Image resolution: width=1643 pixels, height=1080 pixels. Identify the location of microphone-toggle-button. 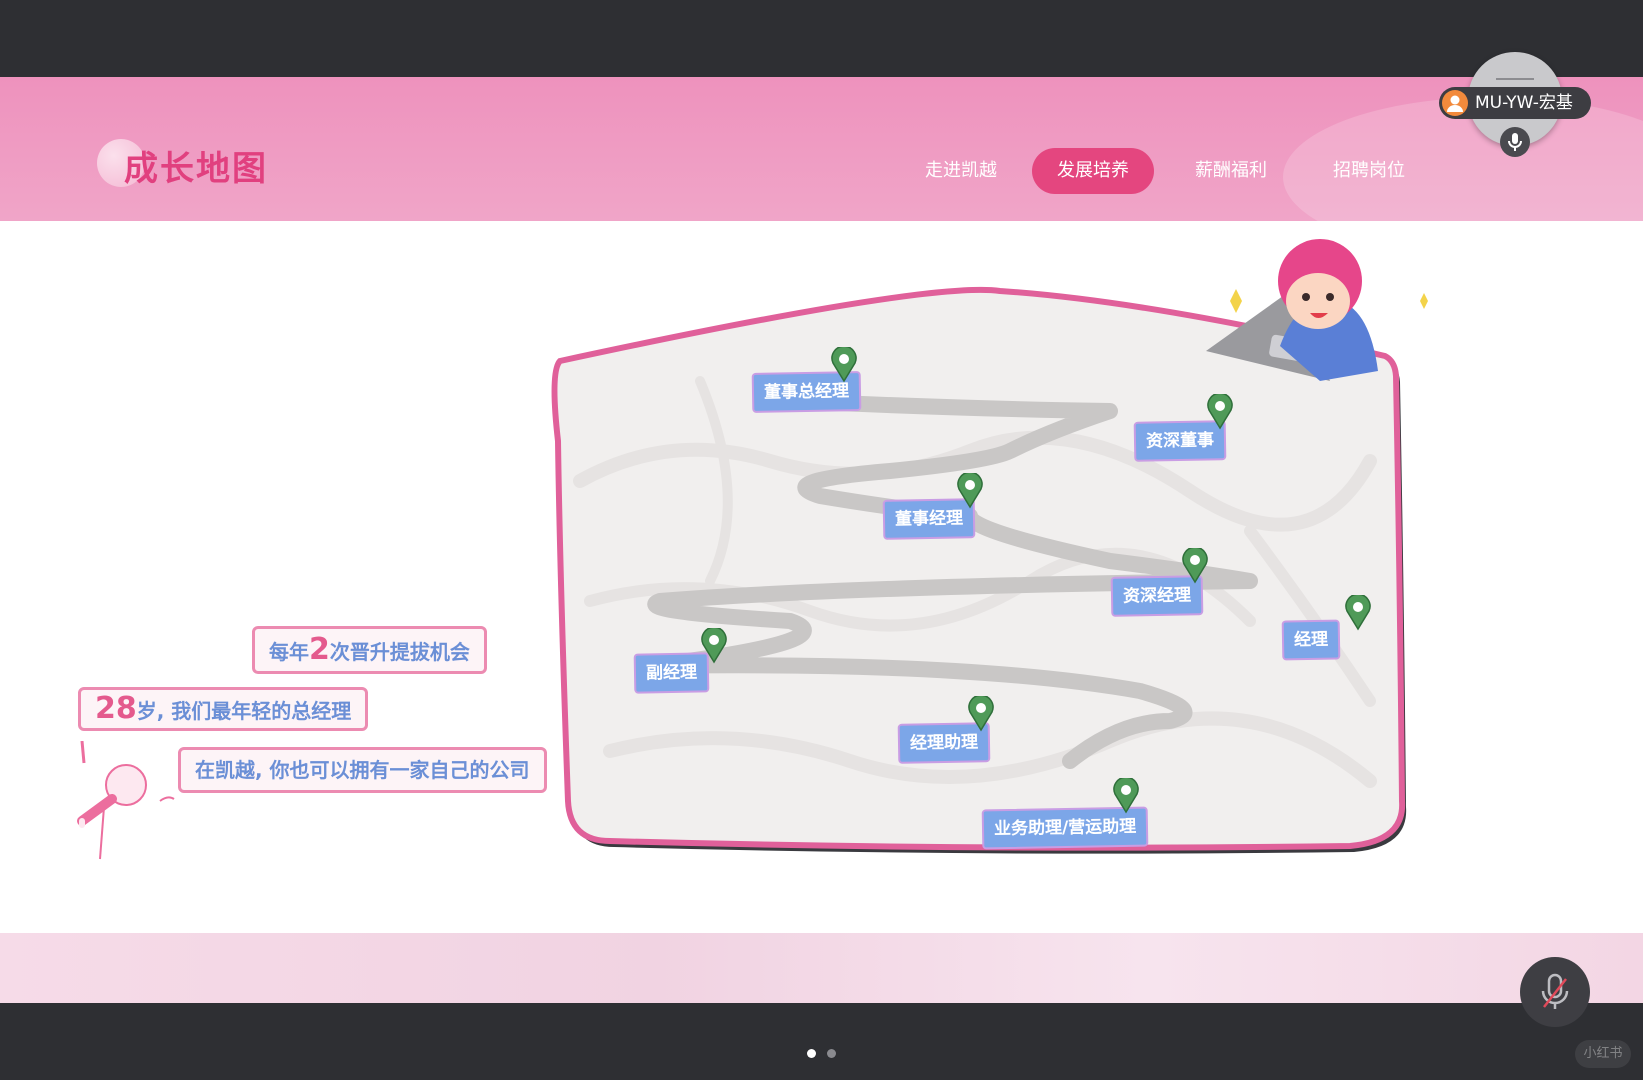
(1555, 992).